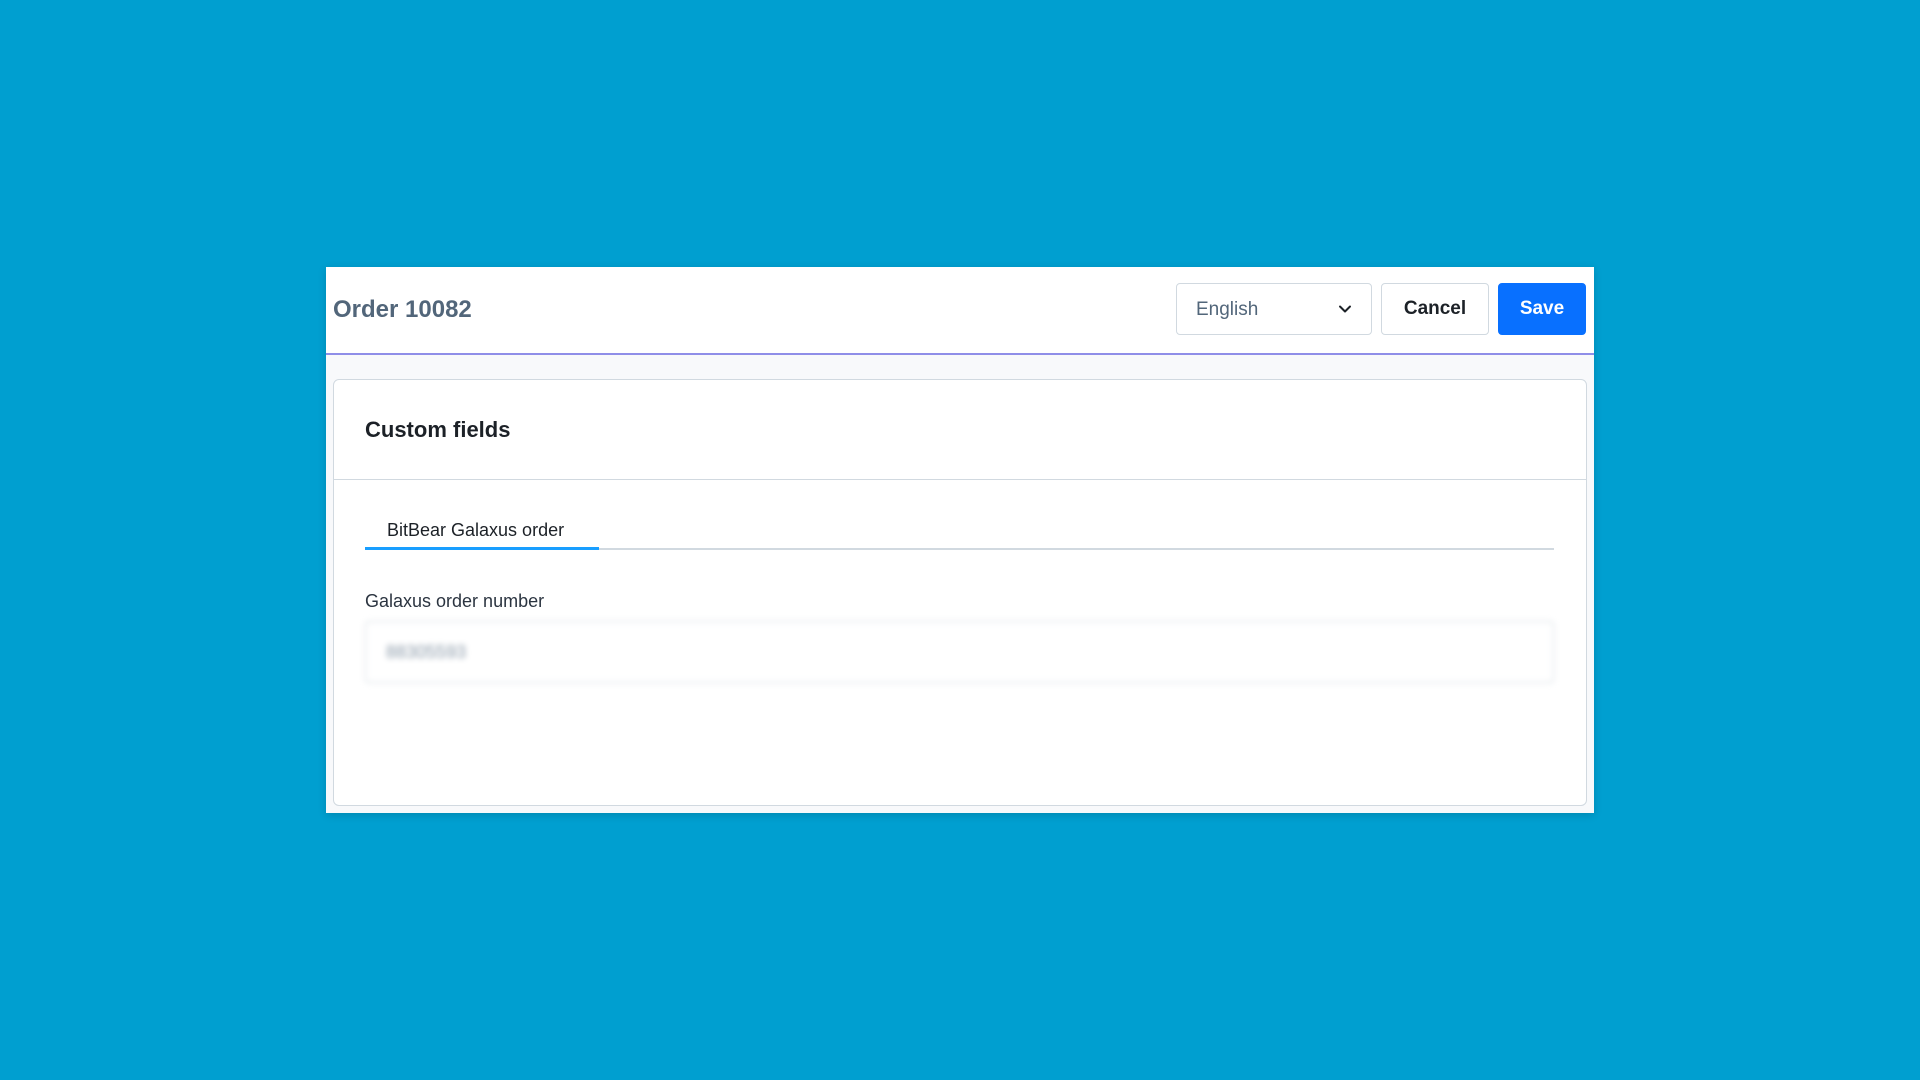 The height and width of the screenshot is (1080, 1920). I want to click on galaxus-order-number-label: Galaxus order number, so click(455, 601).